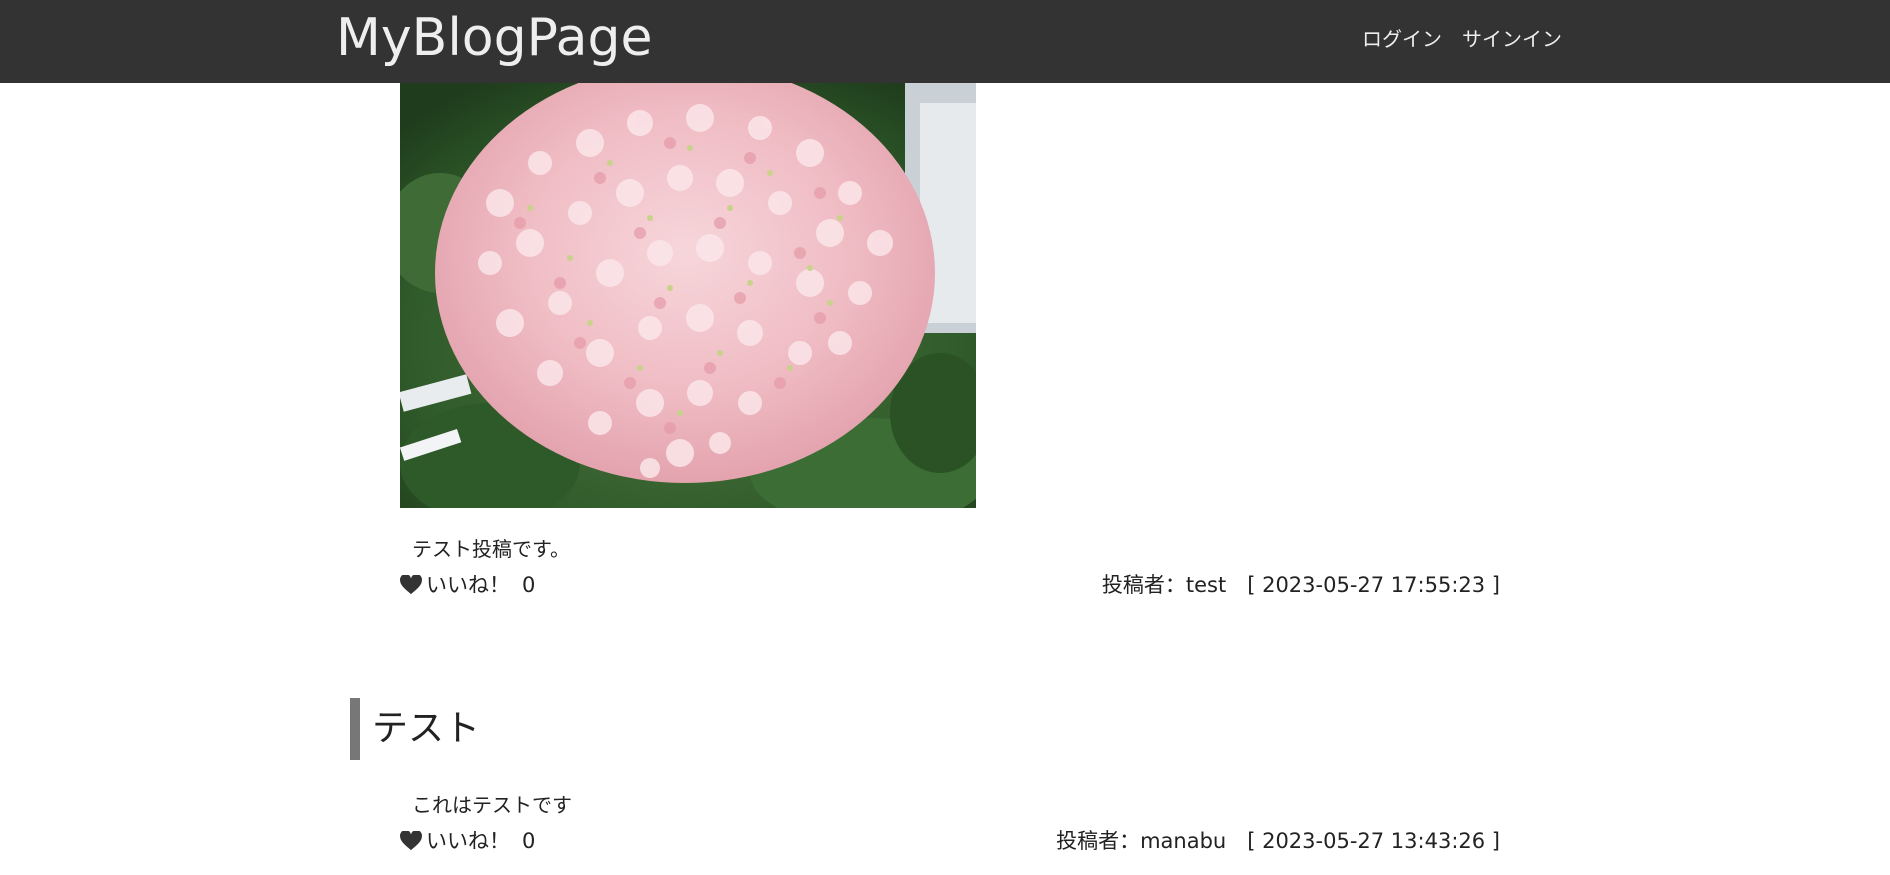 The image size is (1890, 875). What do you see at coordinates (1300, 585) in the screenshot?
I see `post-author-date: 投稿者：test [ 2023-05-27 17:55:23 ]` at bounding box center [1300, 585].